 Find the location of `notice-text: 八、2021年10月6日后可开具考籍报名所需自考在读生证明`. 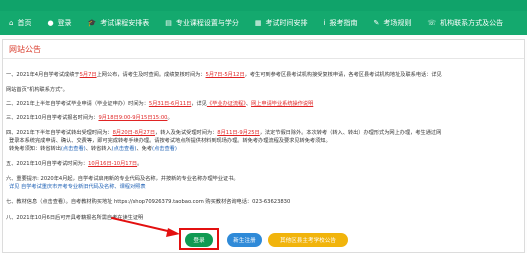

notice-text: 八、2021年10月6日后可开具考籍报名所需自考在读生证明 is located at coordinates (75, 218).